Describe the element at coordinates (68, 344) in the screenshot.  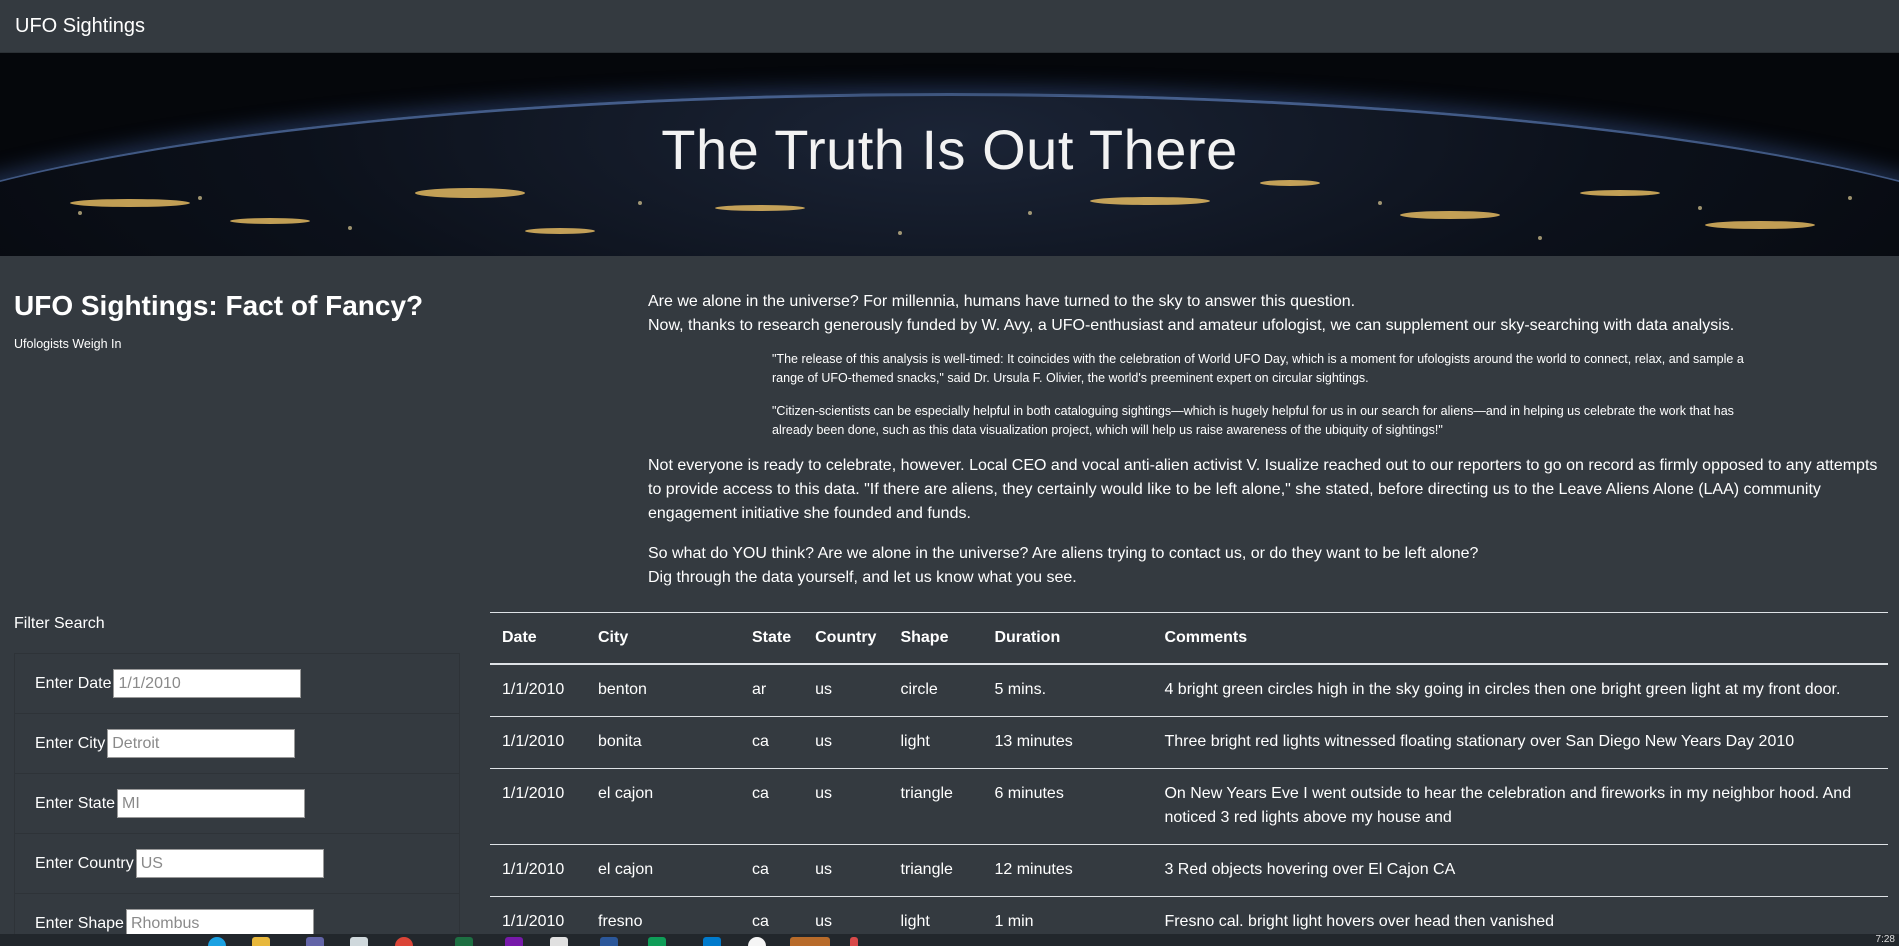
I see `page-subtitle: Ufologists Weigh In` at that location.